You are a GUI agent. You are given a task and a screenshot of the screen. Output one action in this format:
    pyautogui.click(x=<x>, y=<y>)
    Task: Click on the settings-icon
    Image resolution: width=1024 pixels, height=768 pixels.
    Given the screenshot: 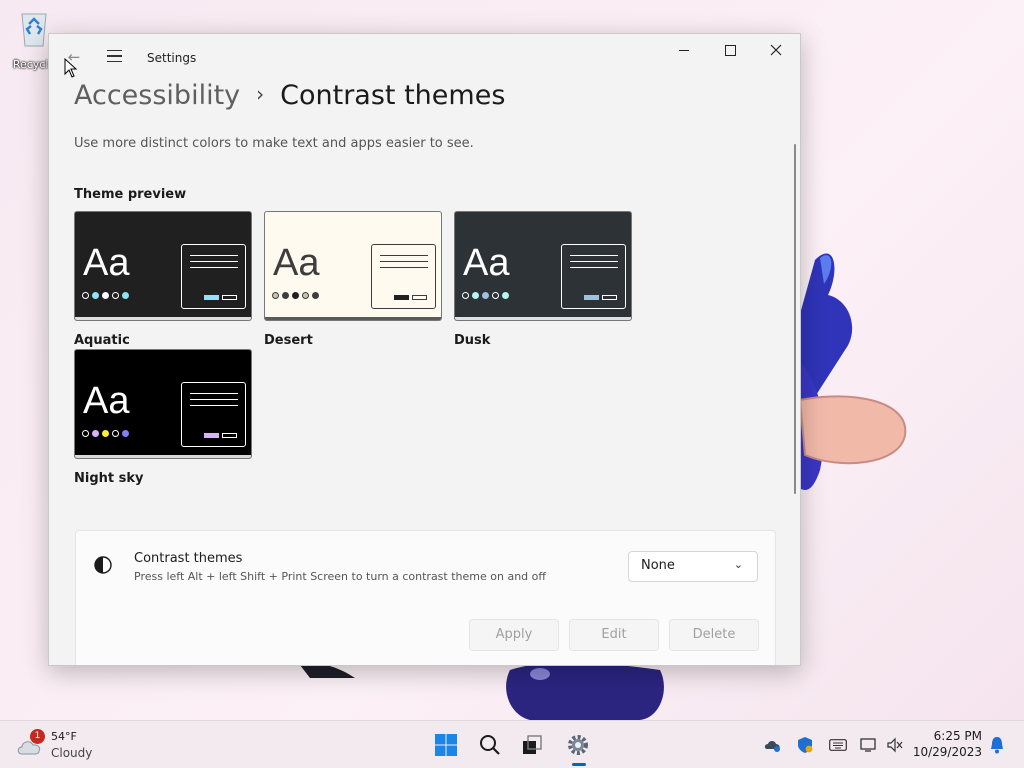 What is the action you would take?
    pyautogui.click(x=578, y=745)
    